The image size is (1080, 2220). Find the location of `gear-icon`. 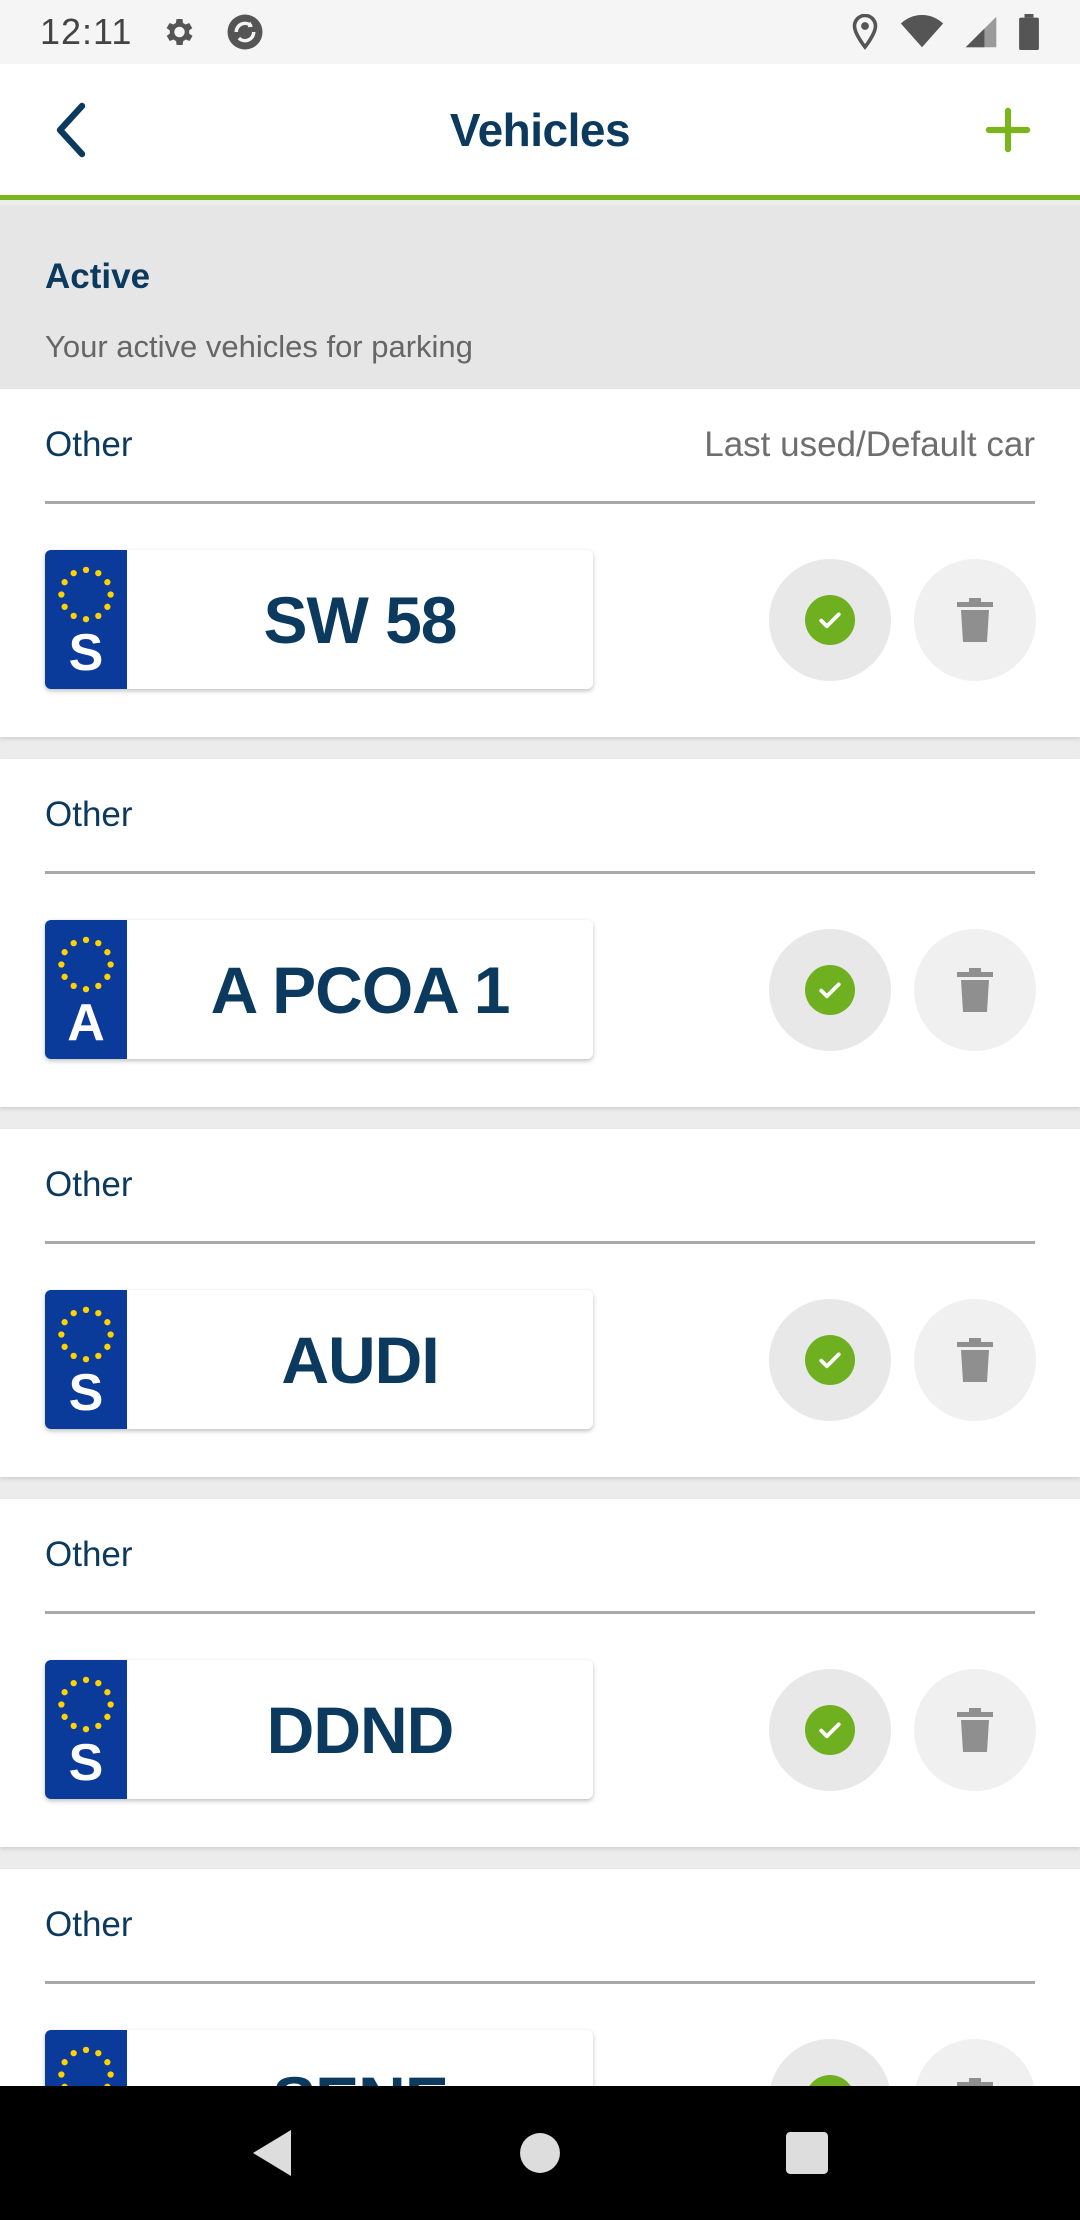

gear-icon is located at coordinates (178, 32).